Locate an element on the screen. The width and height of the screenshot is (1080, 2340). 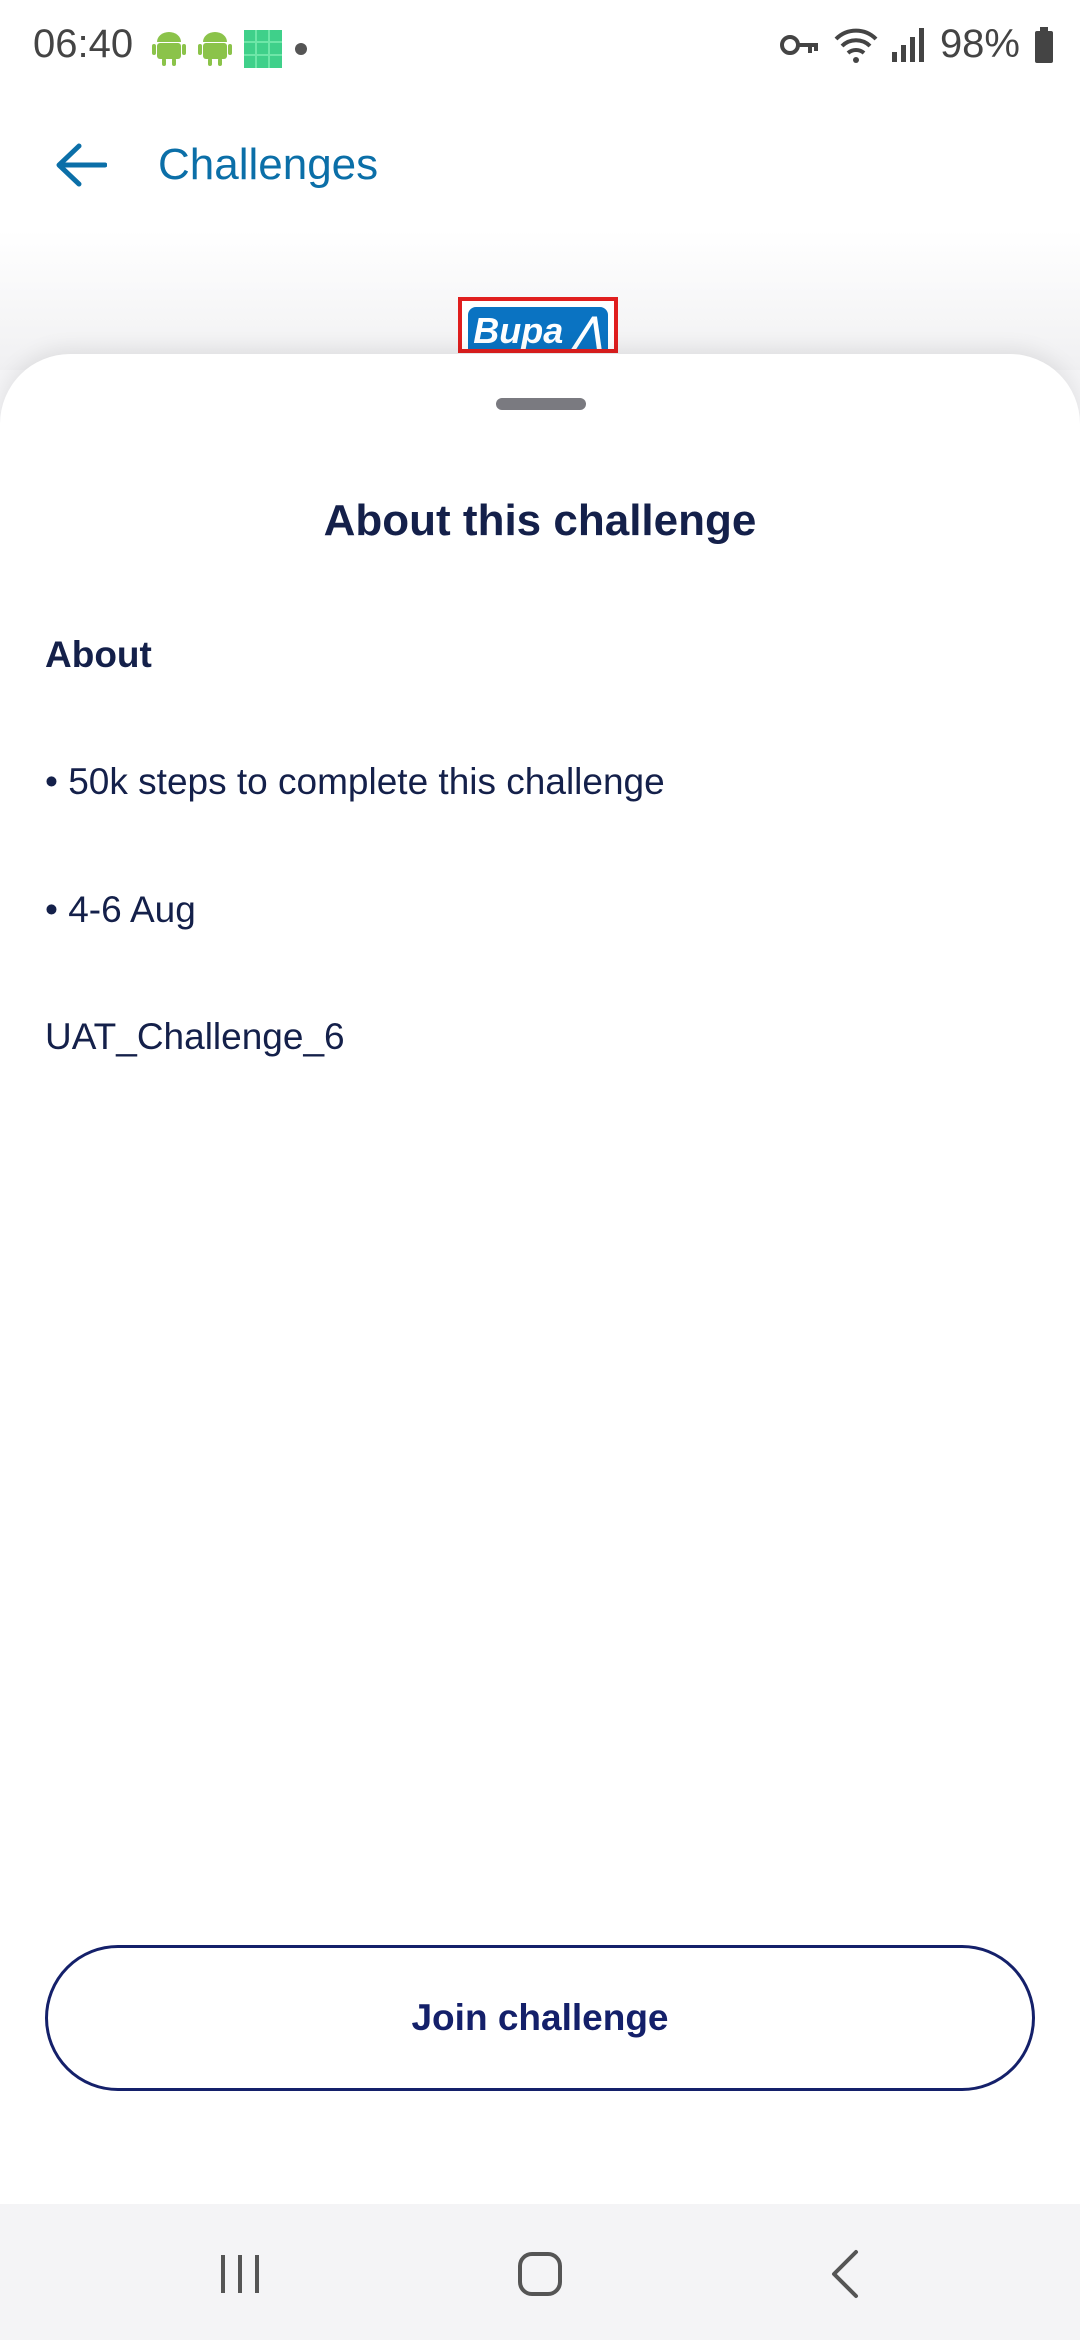
home-button is located at coordinates (540, 2274).